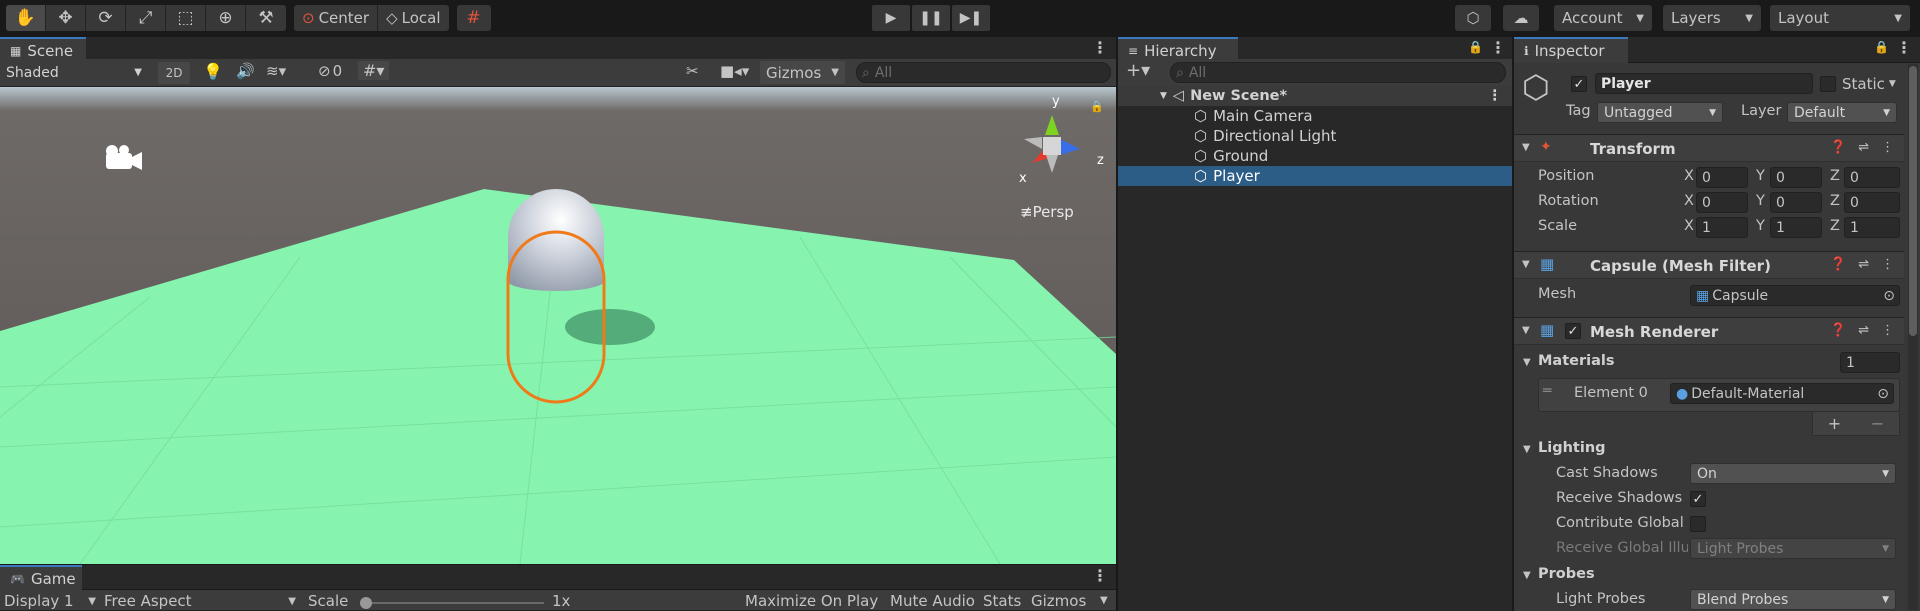 The height and width of the screenshot is (611, 1920). Describe the element at coordinates (1571, 50) in the screenshot. I see `tab-inspector: ℹ Inspector` at that location.